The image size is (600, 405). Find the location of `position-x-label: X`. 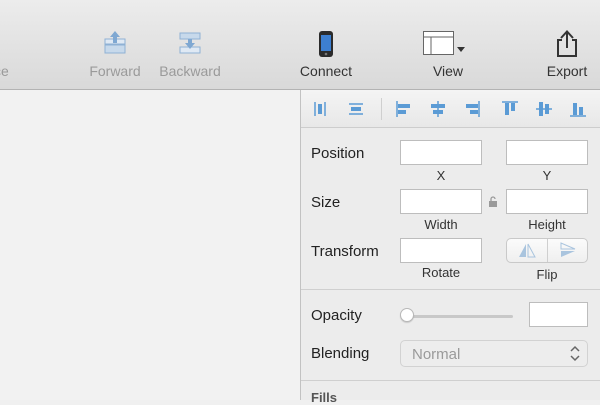

position-x-label: X is located at coordinates (441, 175).